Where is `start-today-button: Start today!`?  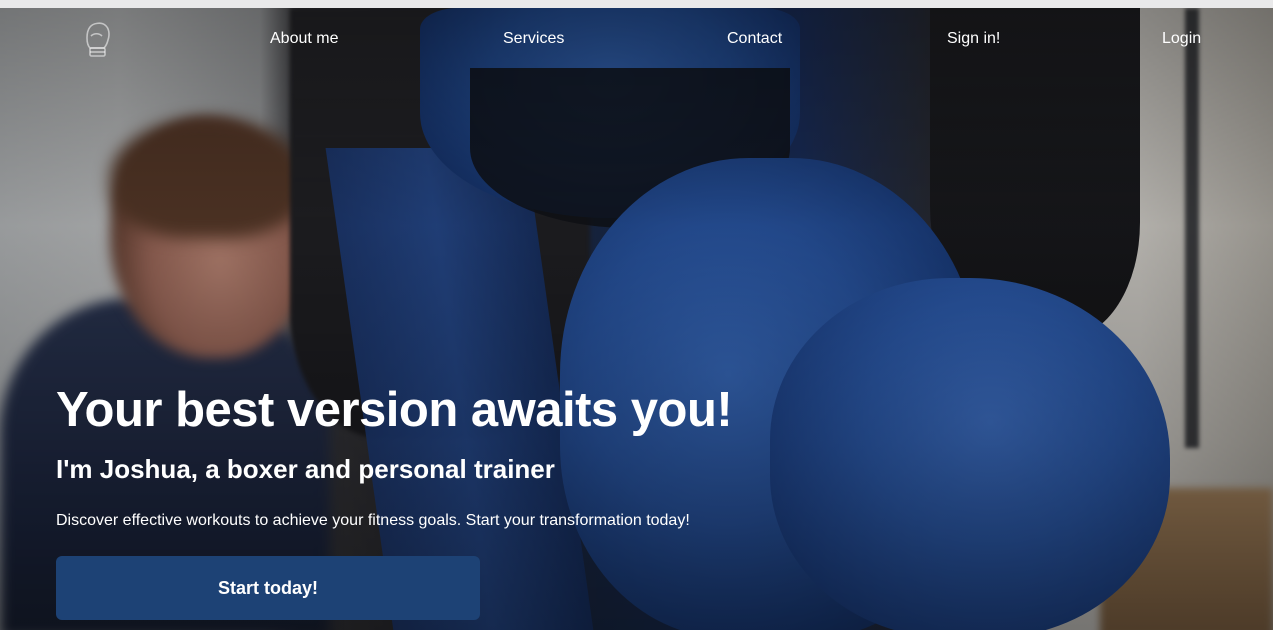
start-today-button: Start today! is located at coordinates (268, 588).